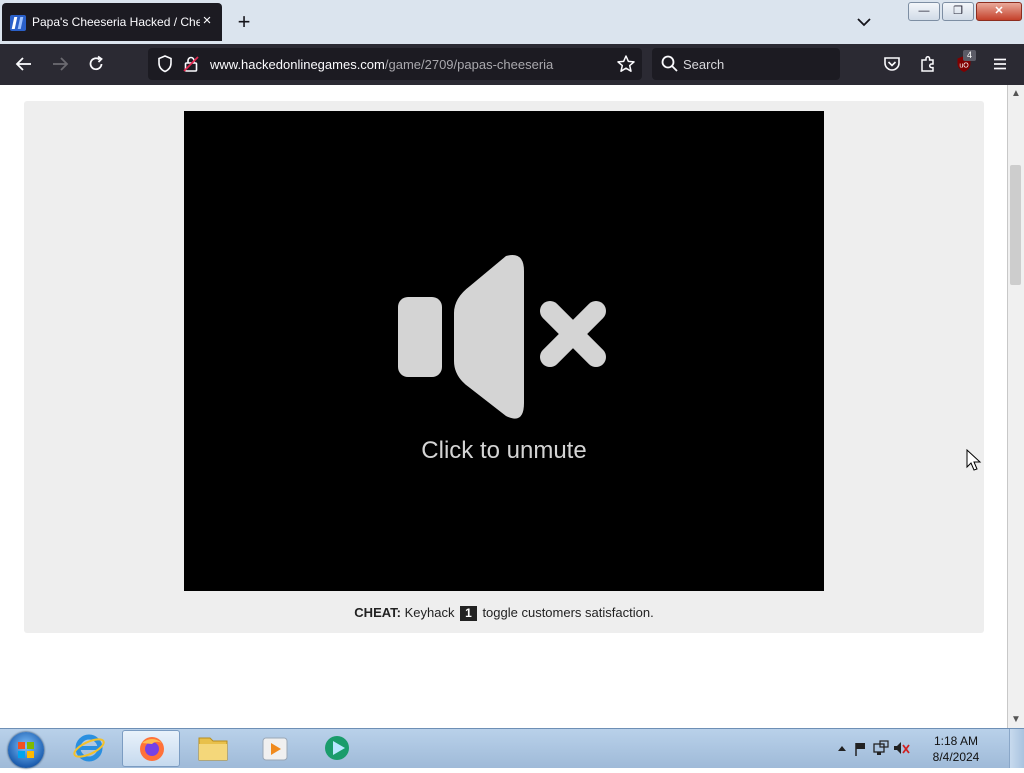 This screenshot has height=773, width=1024. I want to click on internet-explorer-icon, so click(89, 748).